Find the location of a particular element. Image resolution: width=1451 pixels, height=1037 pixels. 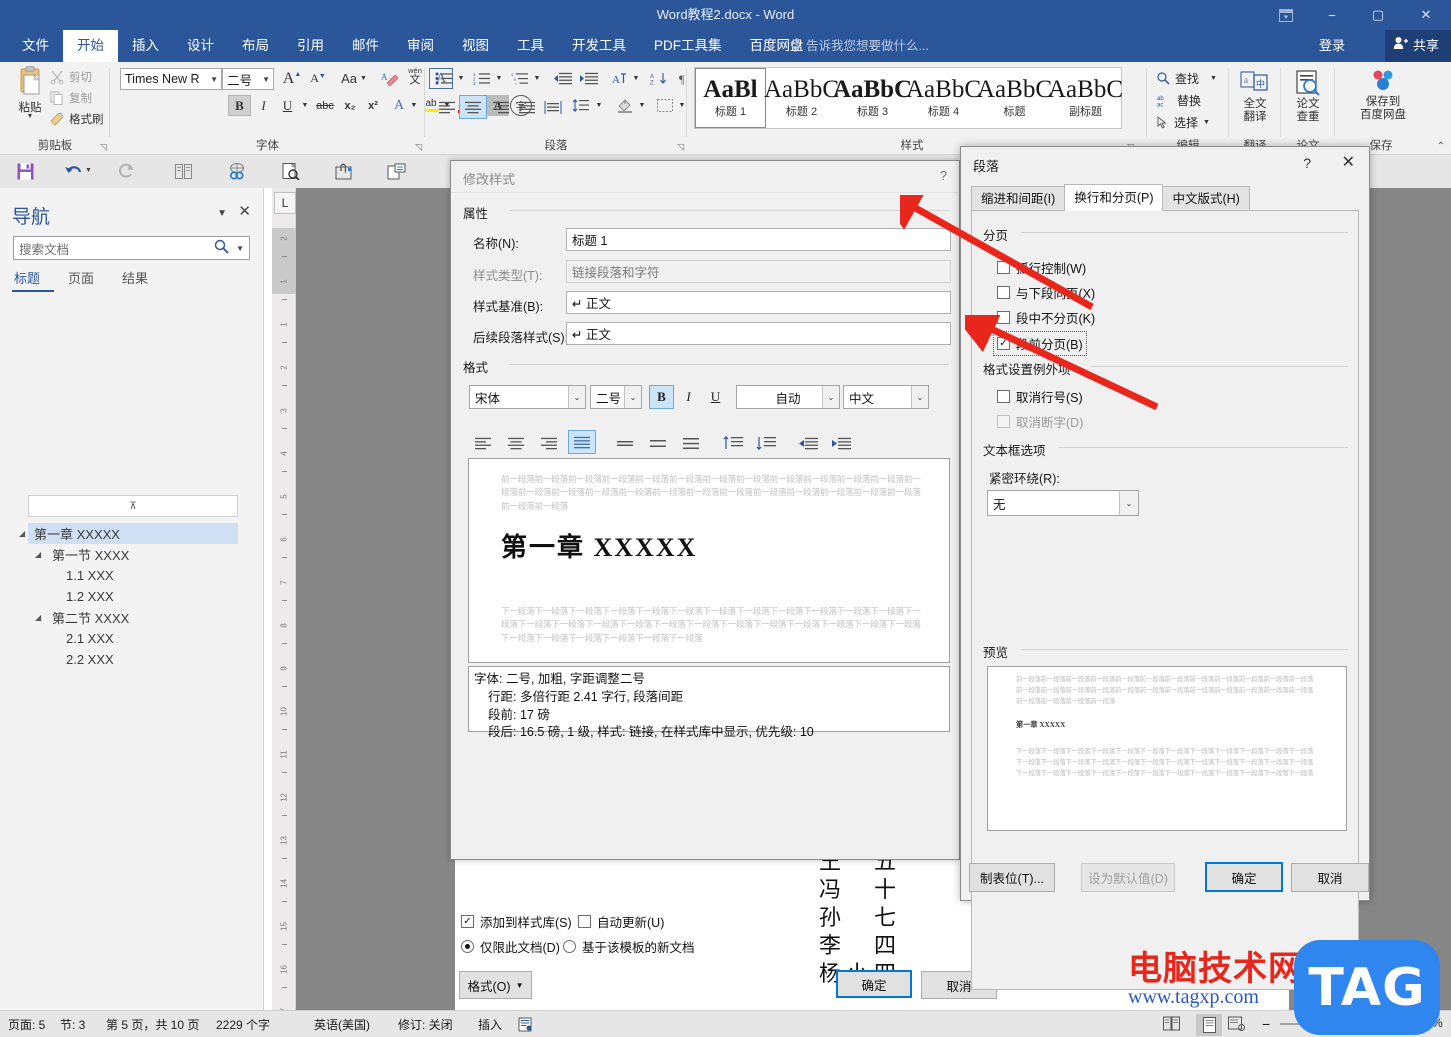

bullet-list-icon is located at coordinates (444, 78).